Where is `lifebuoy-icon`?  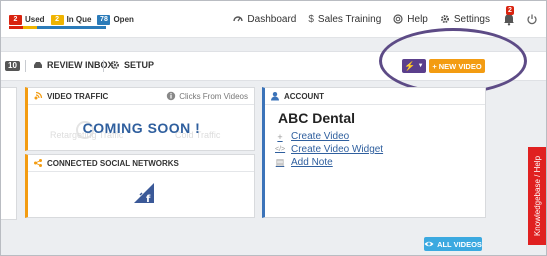 lifebuoy-icon is located at coordinates (398, 19).